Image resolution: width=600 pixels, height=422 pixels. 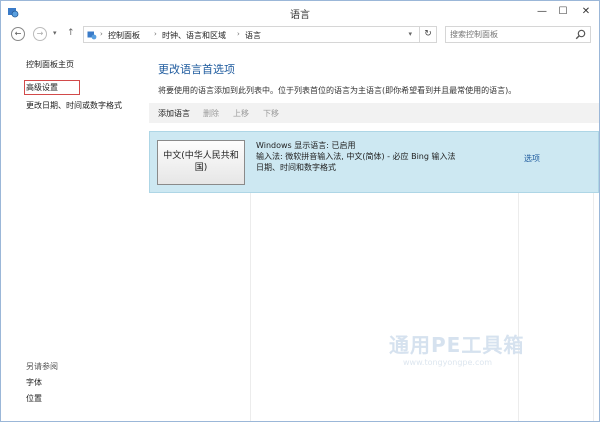 What do you see at coordinates (196, 69) in the screenshot?
I see `page-title: 更改语言首选项` at bounding box center [196, 69].